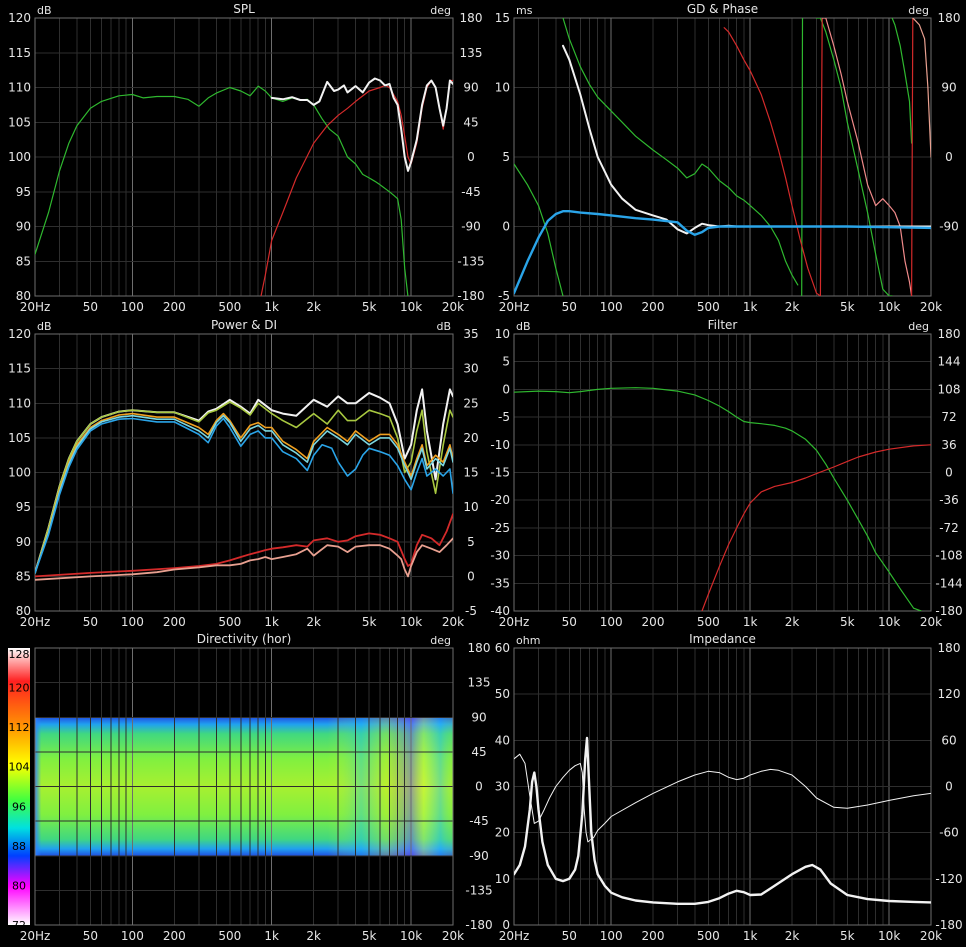 This screenshot has width=966, height=947. I want to click on colorbar-tick-label: 80, so click(19, 885).